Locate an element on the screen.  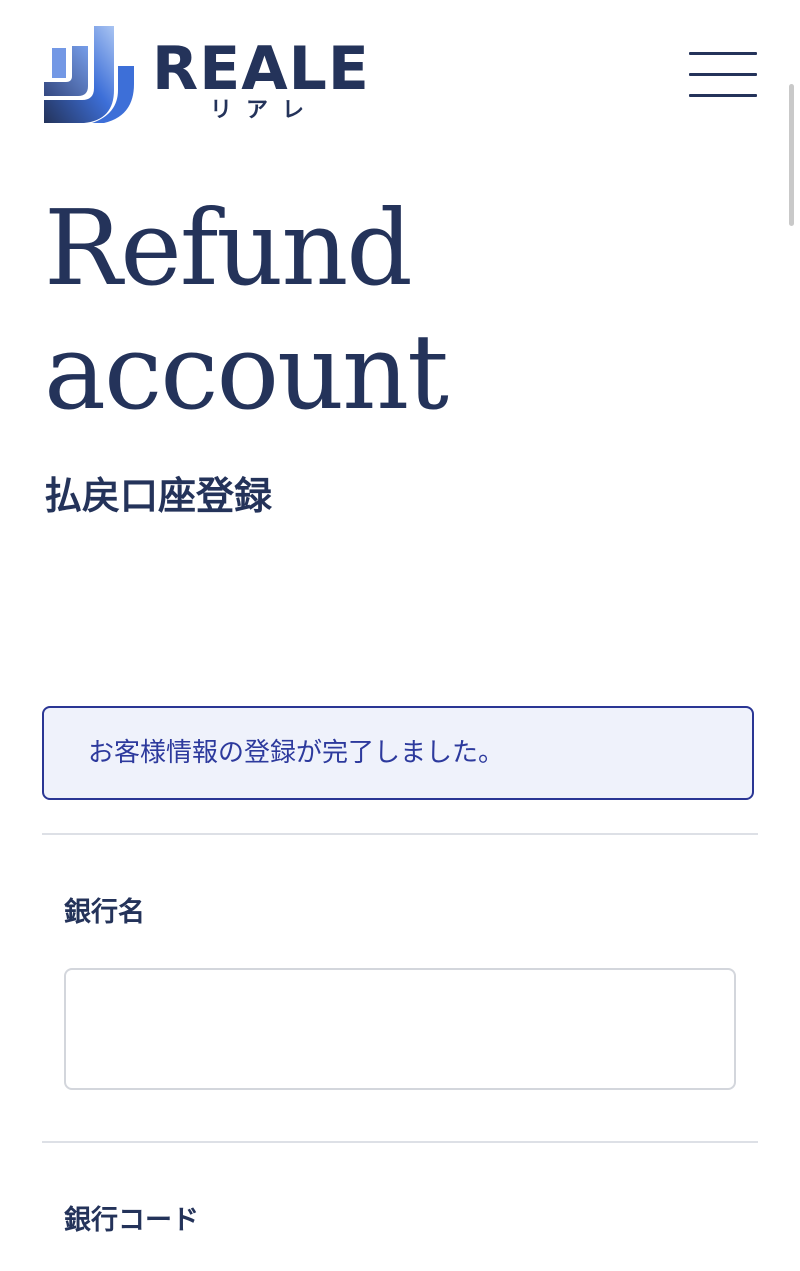
page-title-line-1: Refund is located at coordinates (228, 248).